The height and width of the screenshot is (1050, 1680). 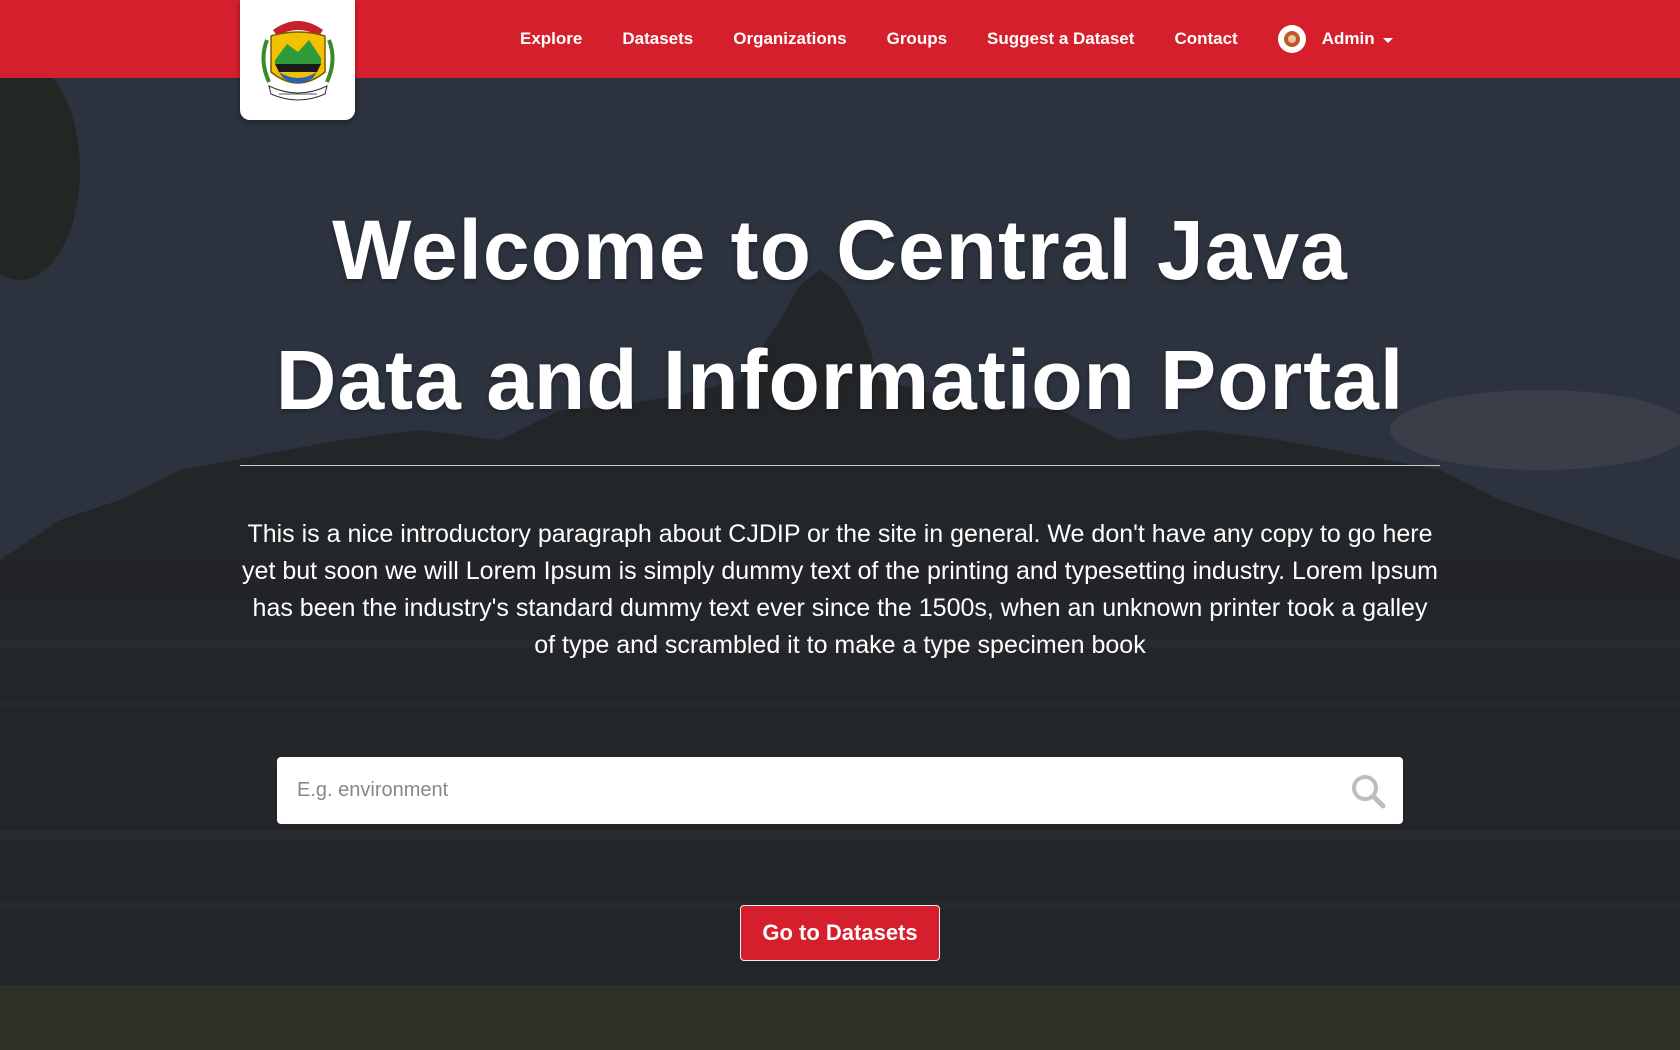 What do you see at coordinates (789, 39) in the screenshot?
I see `nav-link-organizations: Organizations` at bounding box center [789, 39].